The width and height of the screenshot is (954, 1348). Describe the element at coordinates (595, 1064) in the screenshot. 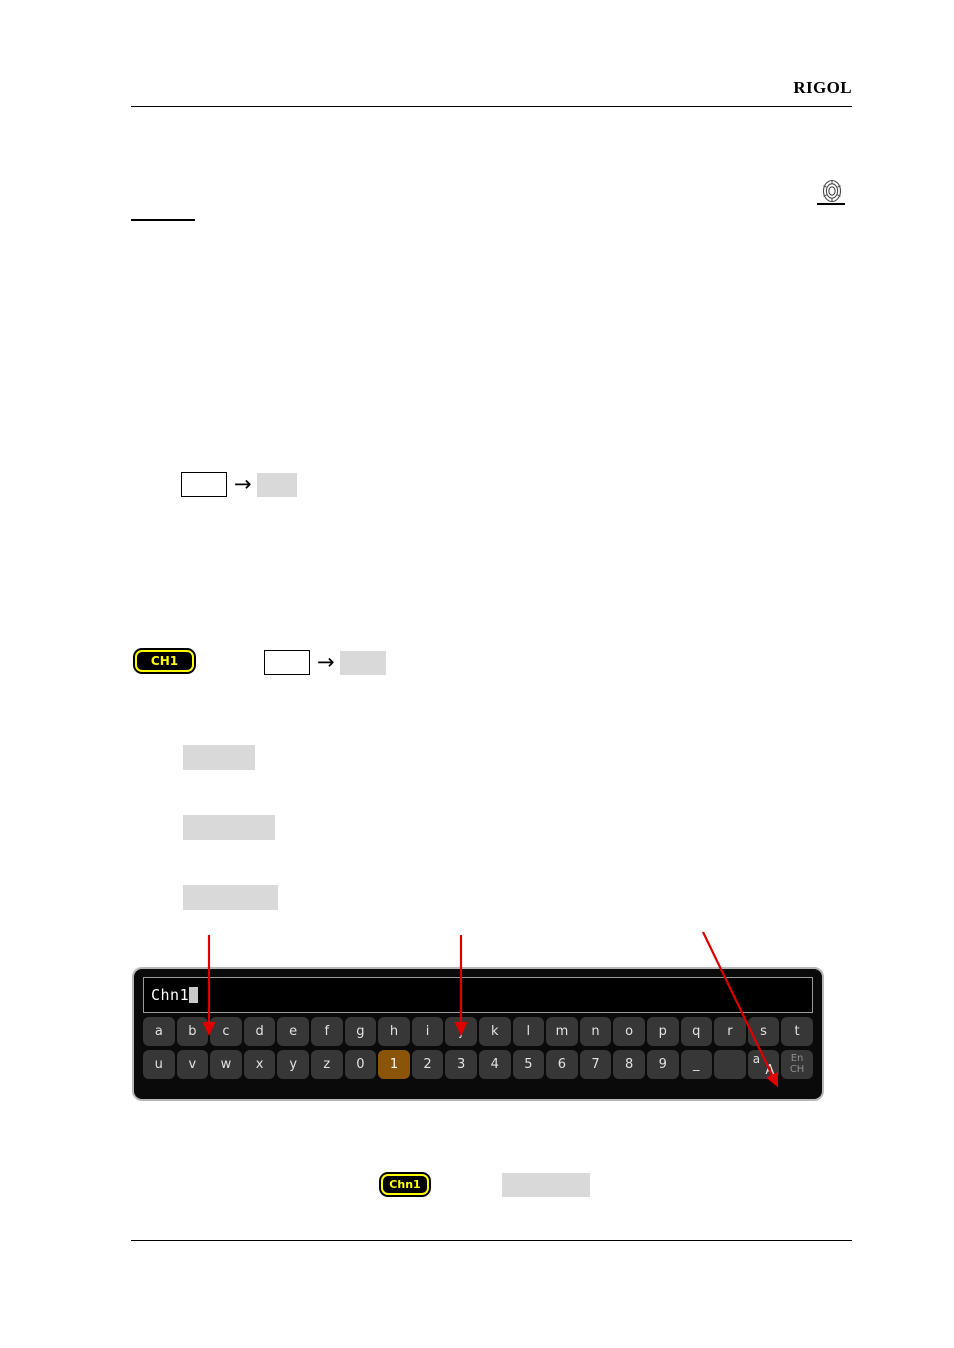

I see `key-7: 7` at that location.